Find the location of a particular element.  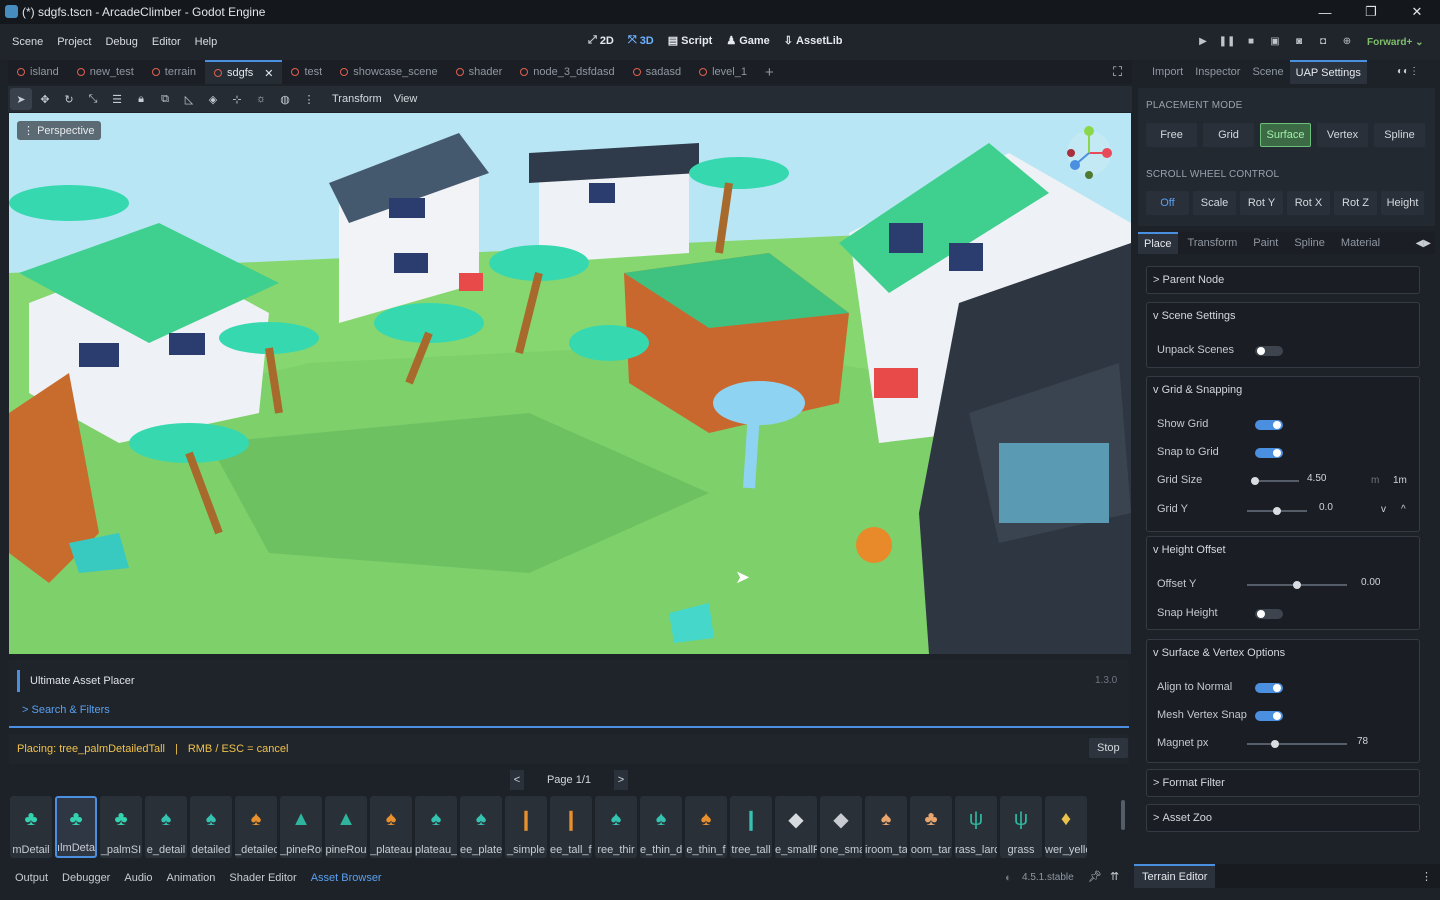

asset-tile: ▲ _pineRou is located at coordinates (301, 827).